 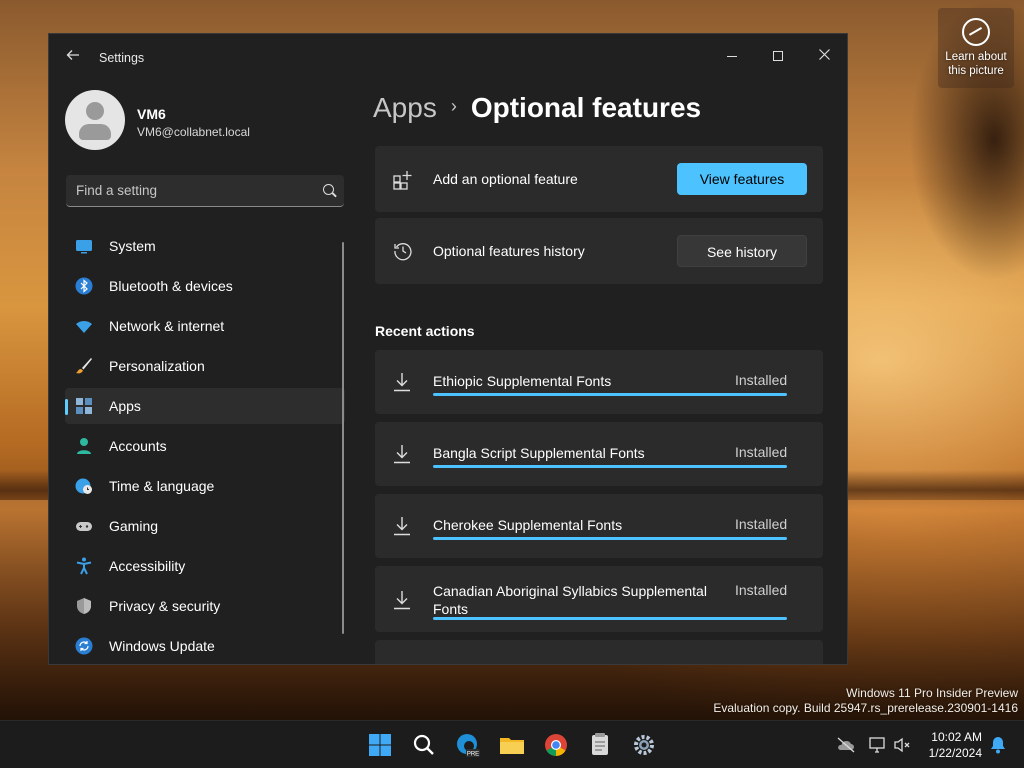 I want to click on view-features-button: View features, so click(x=742, y=179).